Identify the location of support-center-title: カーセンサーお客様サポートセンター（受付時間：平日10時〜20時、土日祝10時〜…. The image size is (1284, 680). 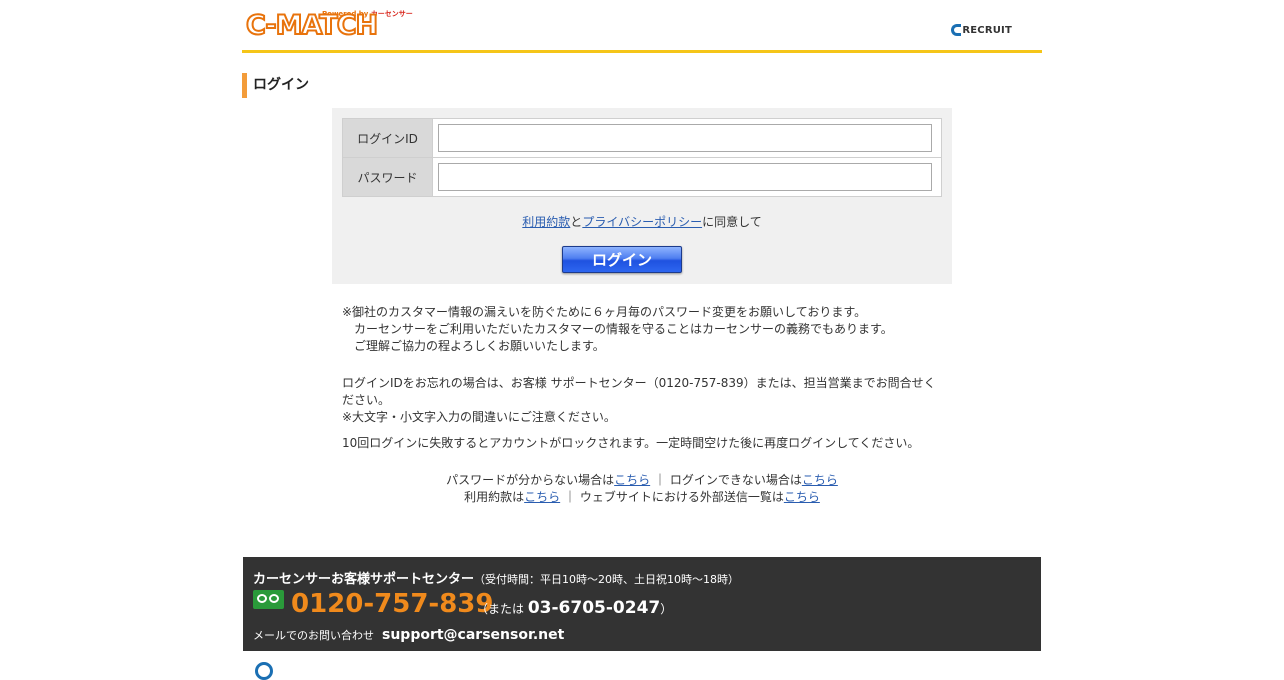
(496, 579).